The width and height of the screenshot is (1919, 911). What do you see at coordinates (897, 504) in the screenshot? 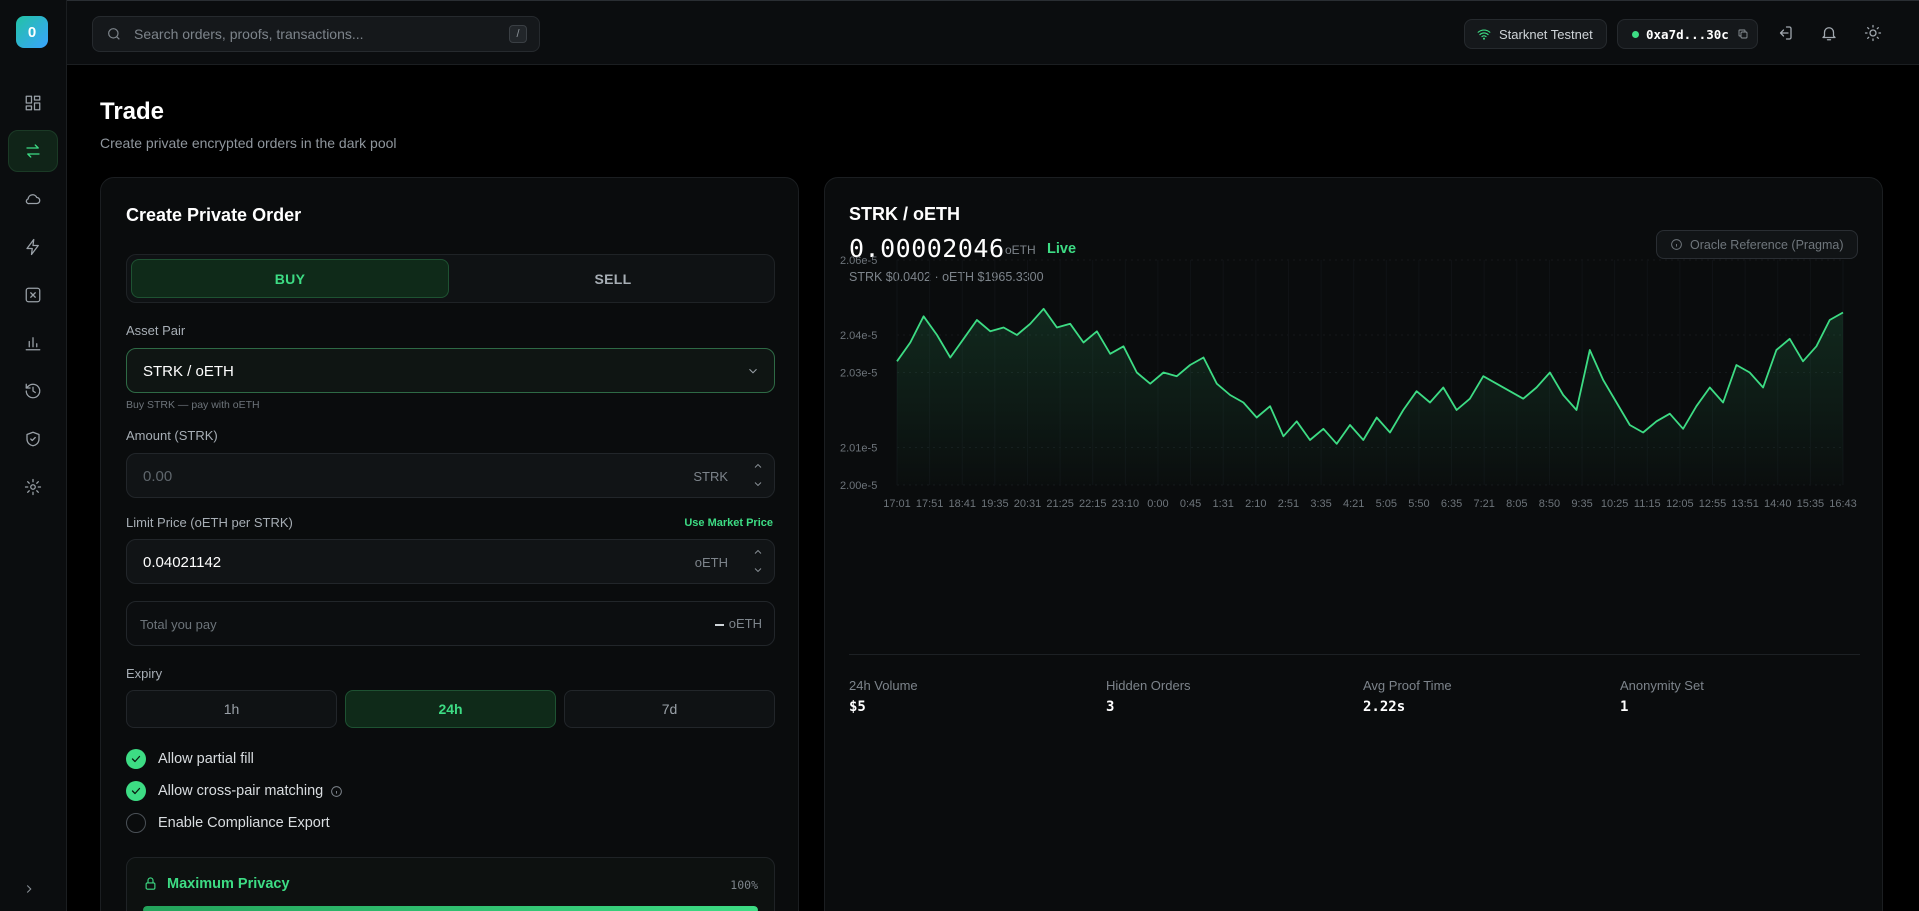
I see `x-tick-label: 17:01` at bounding box center [897, 504].